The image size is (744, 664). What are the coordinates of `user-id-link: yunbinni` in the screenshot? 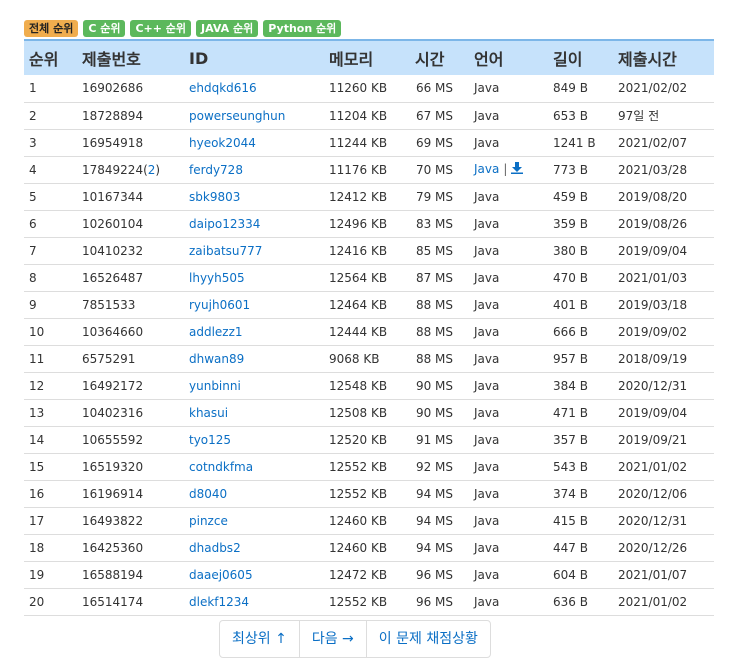 It's located at (215, 386).